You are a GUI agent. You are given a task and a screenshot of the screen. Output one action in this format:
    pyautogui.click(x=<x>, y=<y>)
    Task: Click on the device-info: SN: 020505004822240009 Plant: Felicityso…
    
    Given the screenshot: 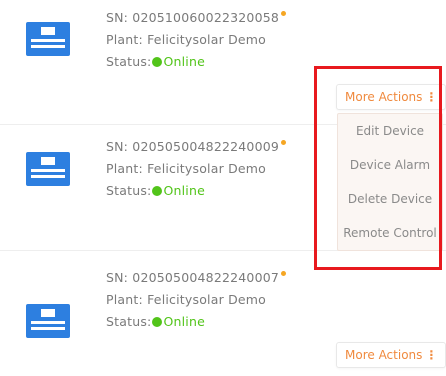 What is the action you would take?
    pyautogui.click(x=196, y=169)
    